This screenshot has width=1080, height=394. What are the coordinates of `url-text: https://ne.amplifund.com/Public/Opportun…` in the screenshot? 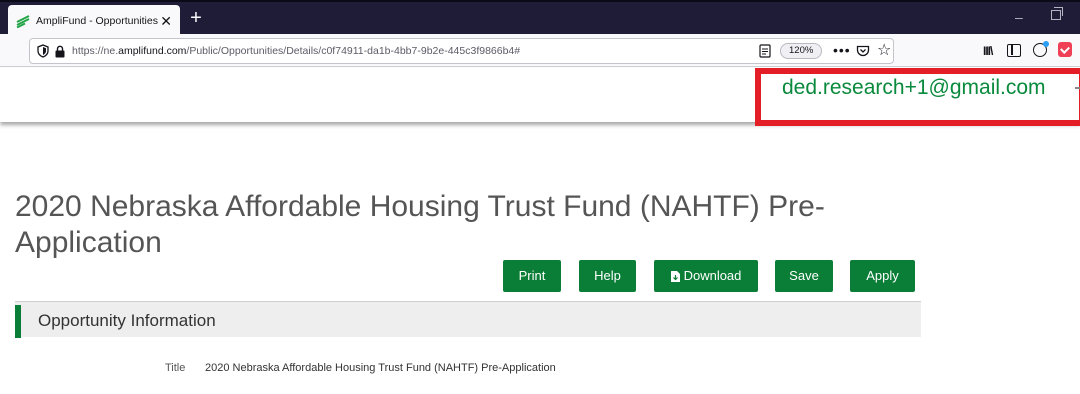 It's located at (296, 51).